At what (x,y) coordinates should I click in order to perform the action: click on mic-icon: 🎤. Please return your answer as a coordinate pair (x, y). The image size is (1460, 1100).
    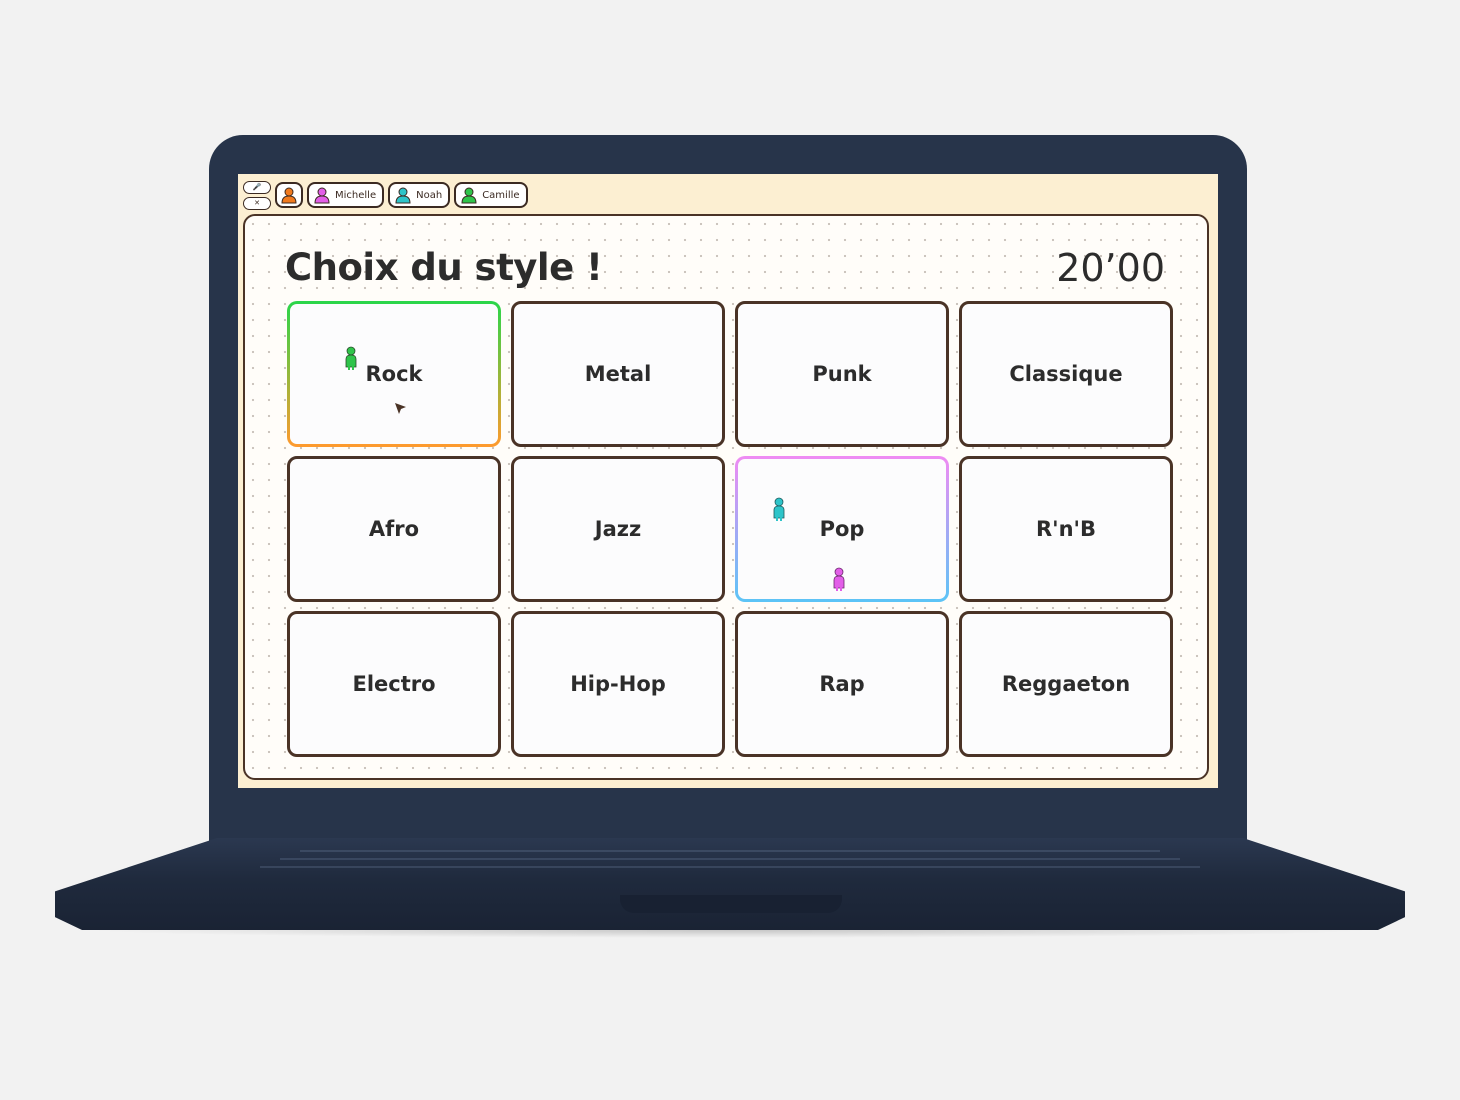
    Looking at the image, I should click on (257, 187).